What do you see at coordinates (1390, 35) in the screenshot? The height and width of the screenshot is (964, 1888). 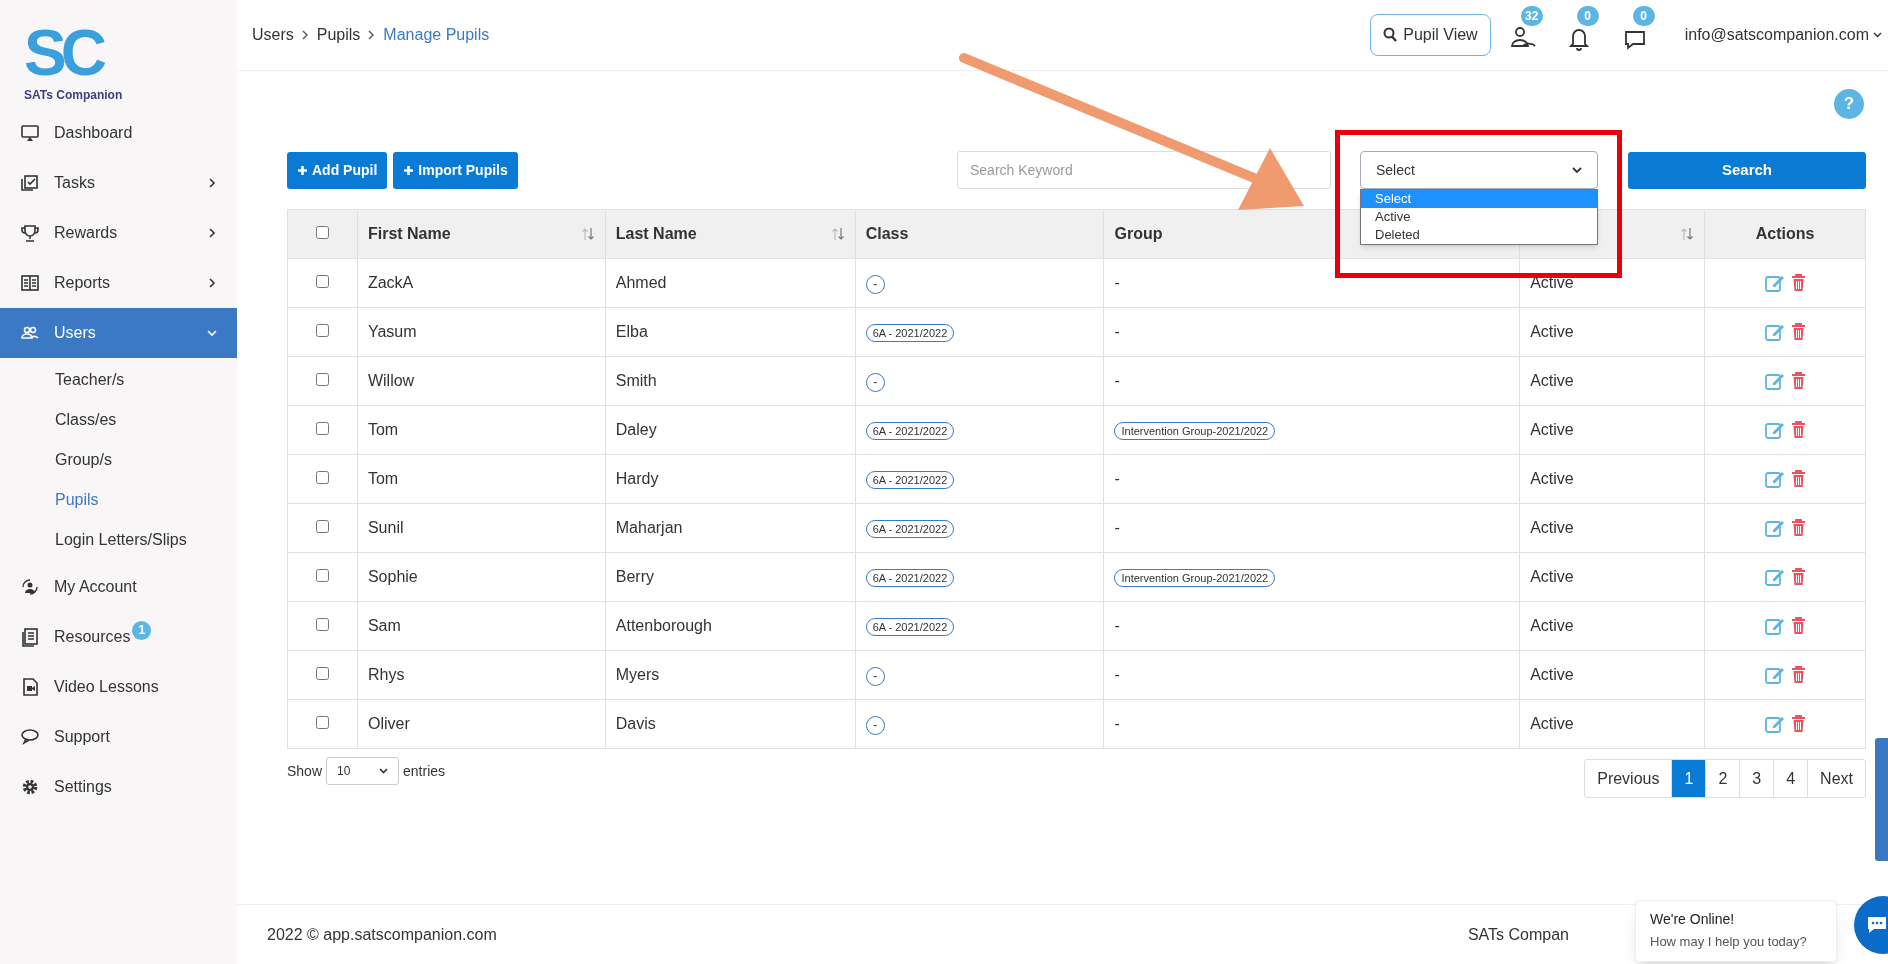 I see `search-icon` at bounding box center [1390, 35].